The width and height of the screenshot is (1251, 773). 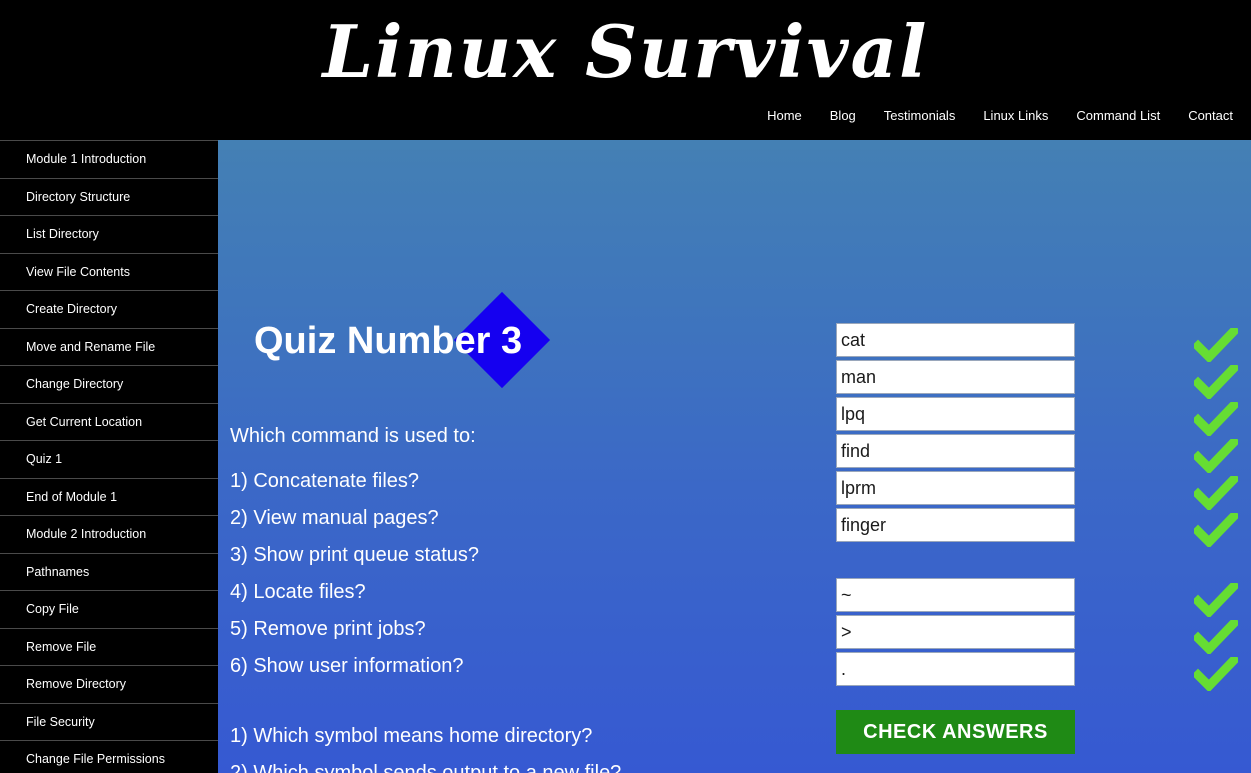 What do you see at coordinates (920, 115) in the screenshot?
I see `nav-link-testimonials: Testimonials` at bounding box center [920, 115].